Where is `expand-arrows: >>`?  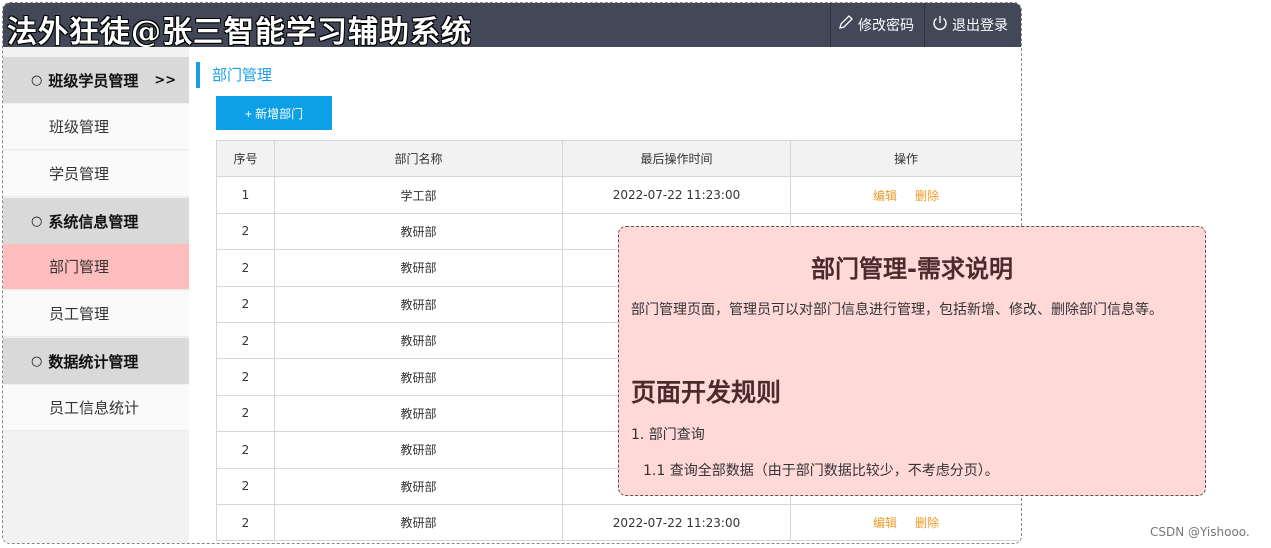
expand-arrows: >> is located at coordinates (165, 80).